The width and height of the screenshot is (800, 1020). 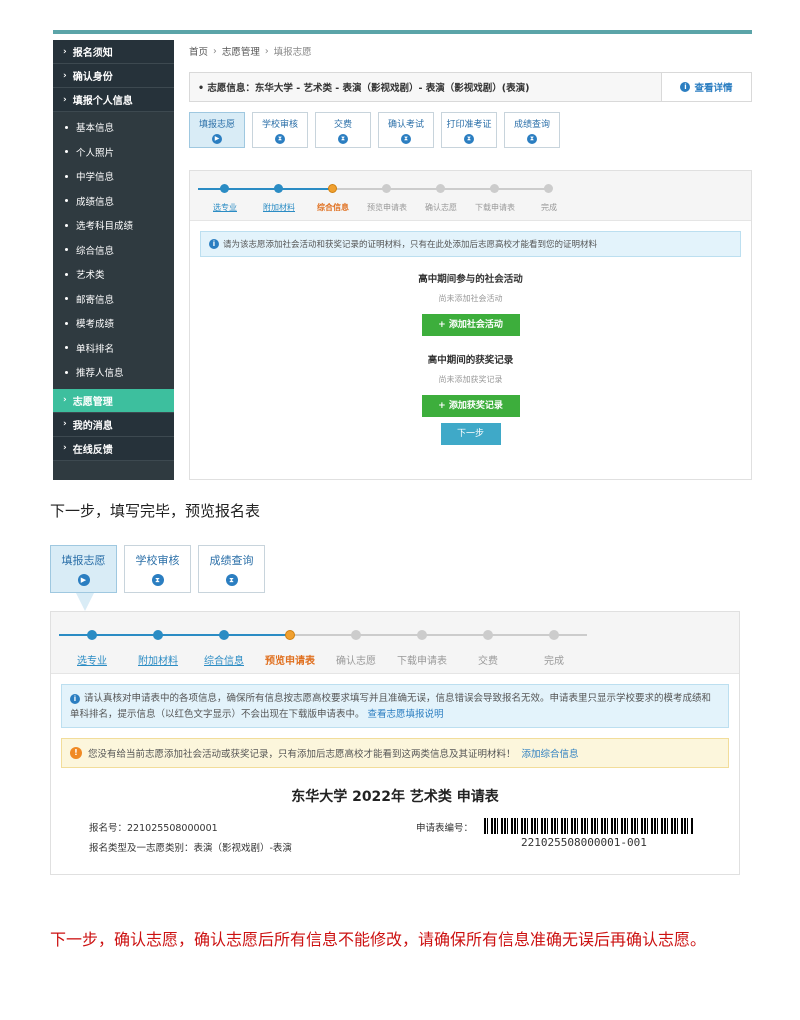 I want to click on sidebar-item-general-info: 综合信息, so click(x=113, y=250).